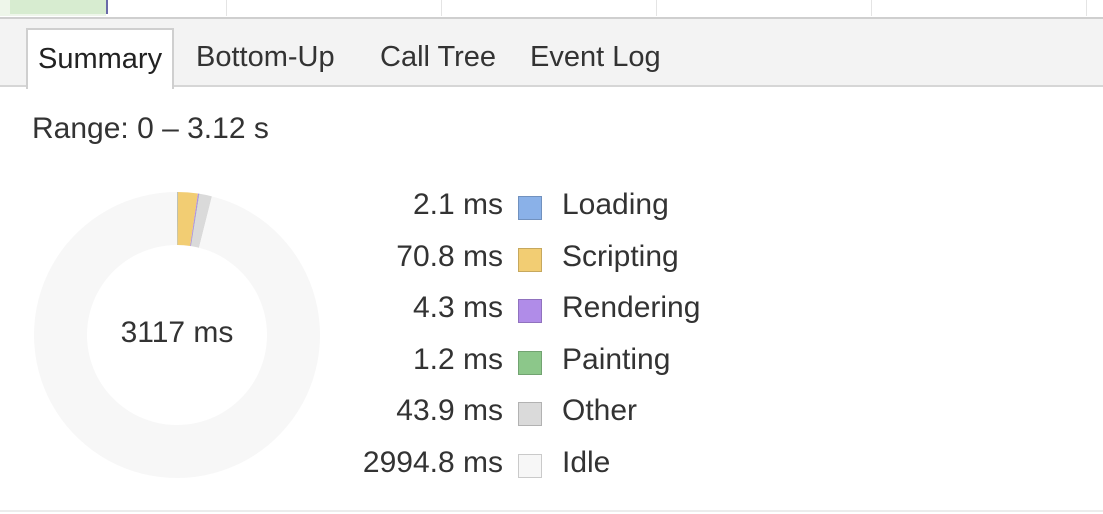  Describe the element at coordinates (100, 58) in the screenshot. I see `tab-summary: Summary` at that location.